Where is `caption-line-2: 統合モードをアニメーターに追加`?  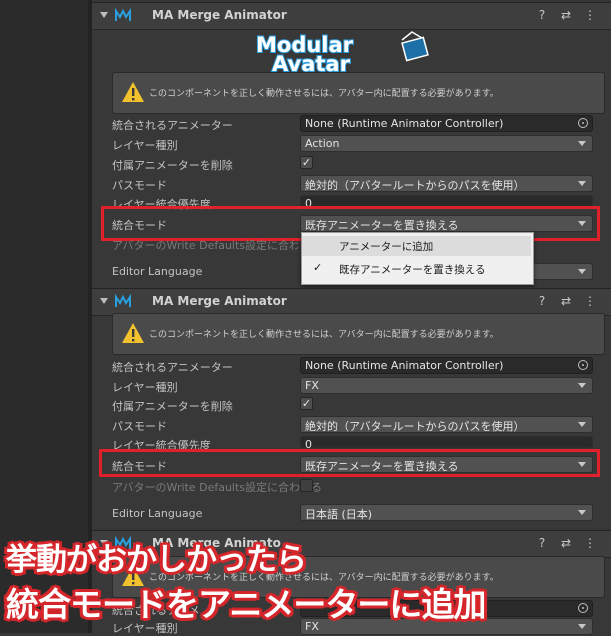 caption-line-2: 統合モードをアニメーターに追加 is located at coordinates (246, 604).